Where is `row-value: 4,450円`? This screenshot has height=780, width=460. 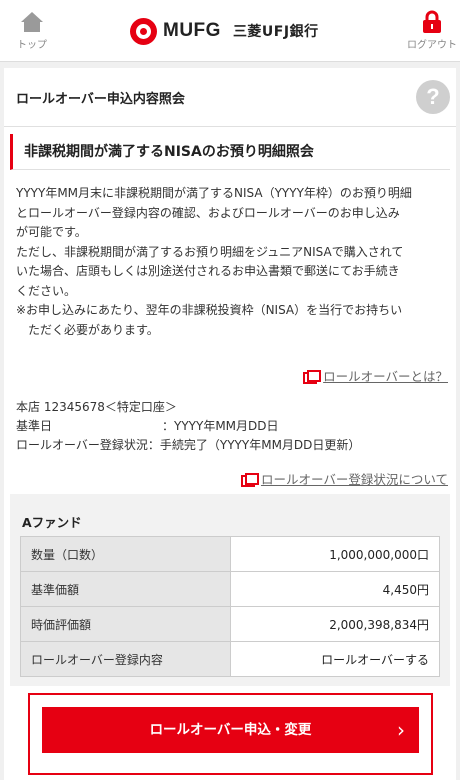 row-value: 4,450円 is located at coordinates (335, 589).